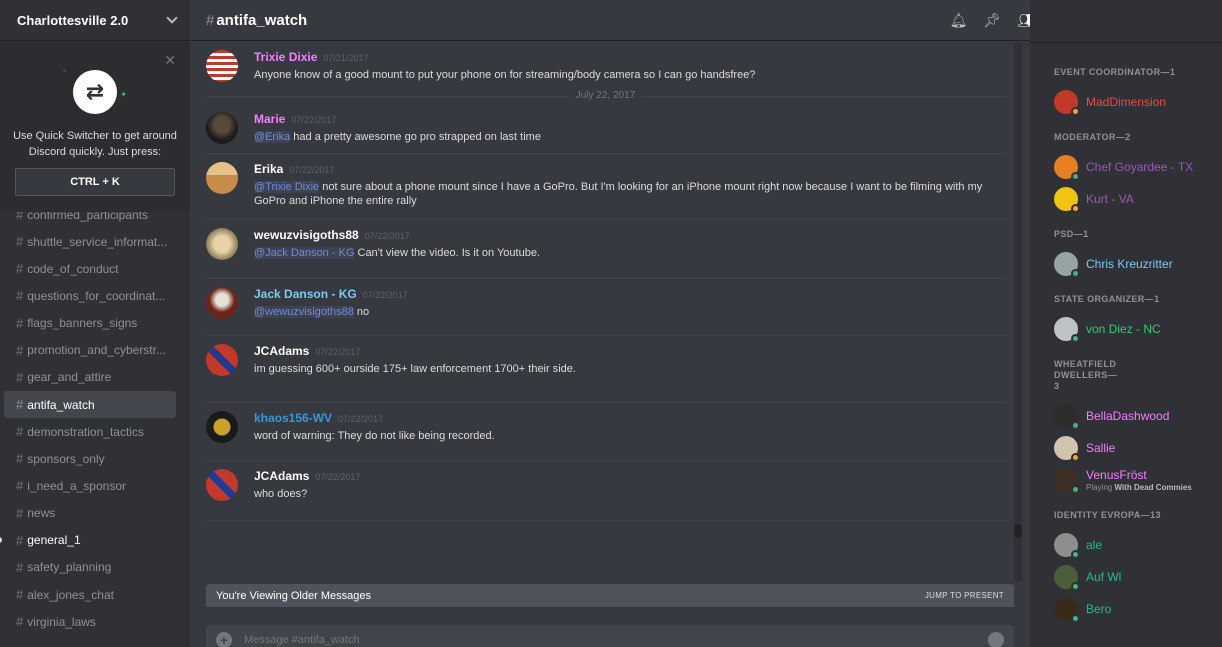 The width and height of the screenshot is (1222, 647). I want to click on channel-item: # sponsors_only, so click(90, 458).